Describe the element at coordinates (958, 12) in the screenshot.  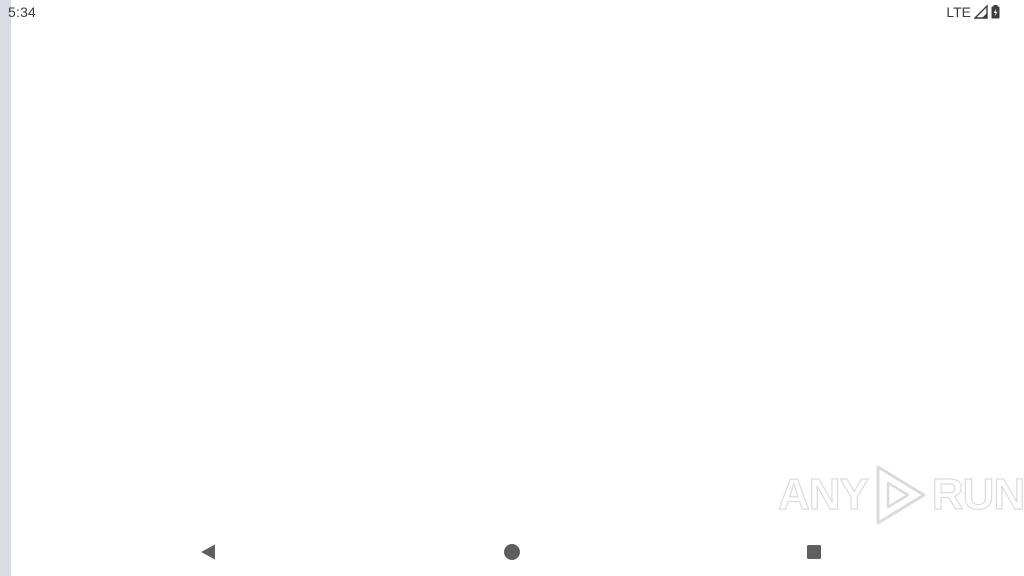
I see `network-type-label: LTE` at that location.